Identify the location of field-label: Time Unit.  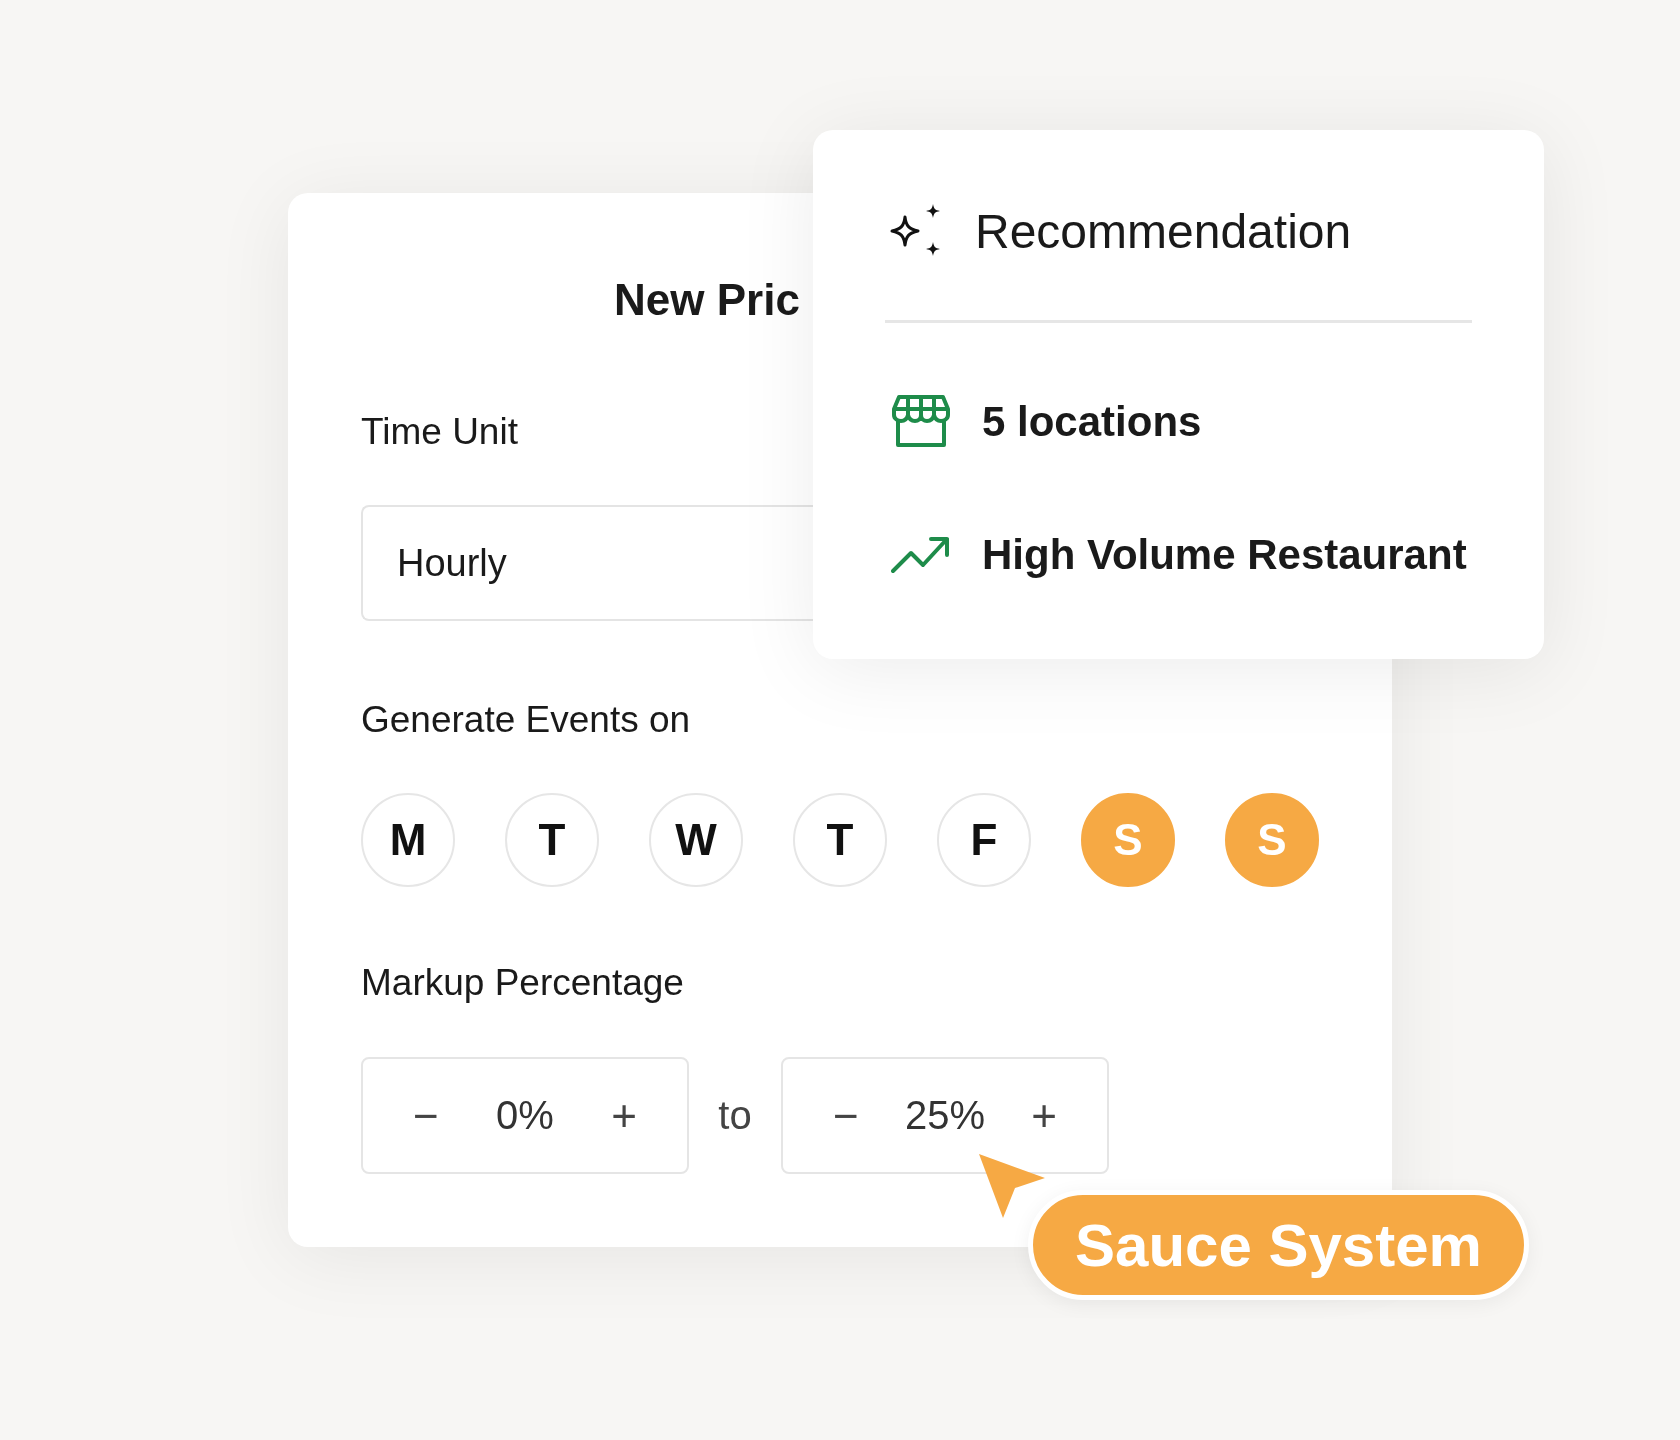
(439, 432).